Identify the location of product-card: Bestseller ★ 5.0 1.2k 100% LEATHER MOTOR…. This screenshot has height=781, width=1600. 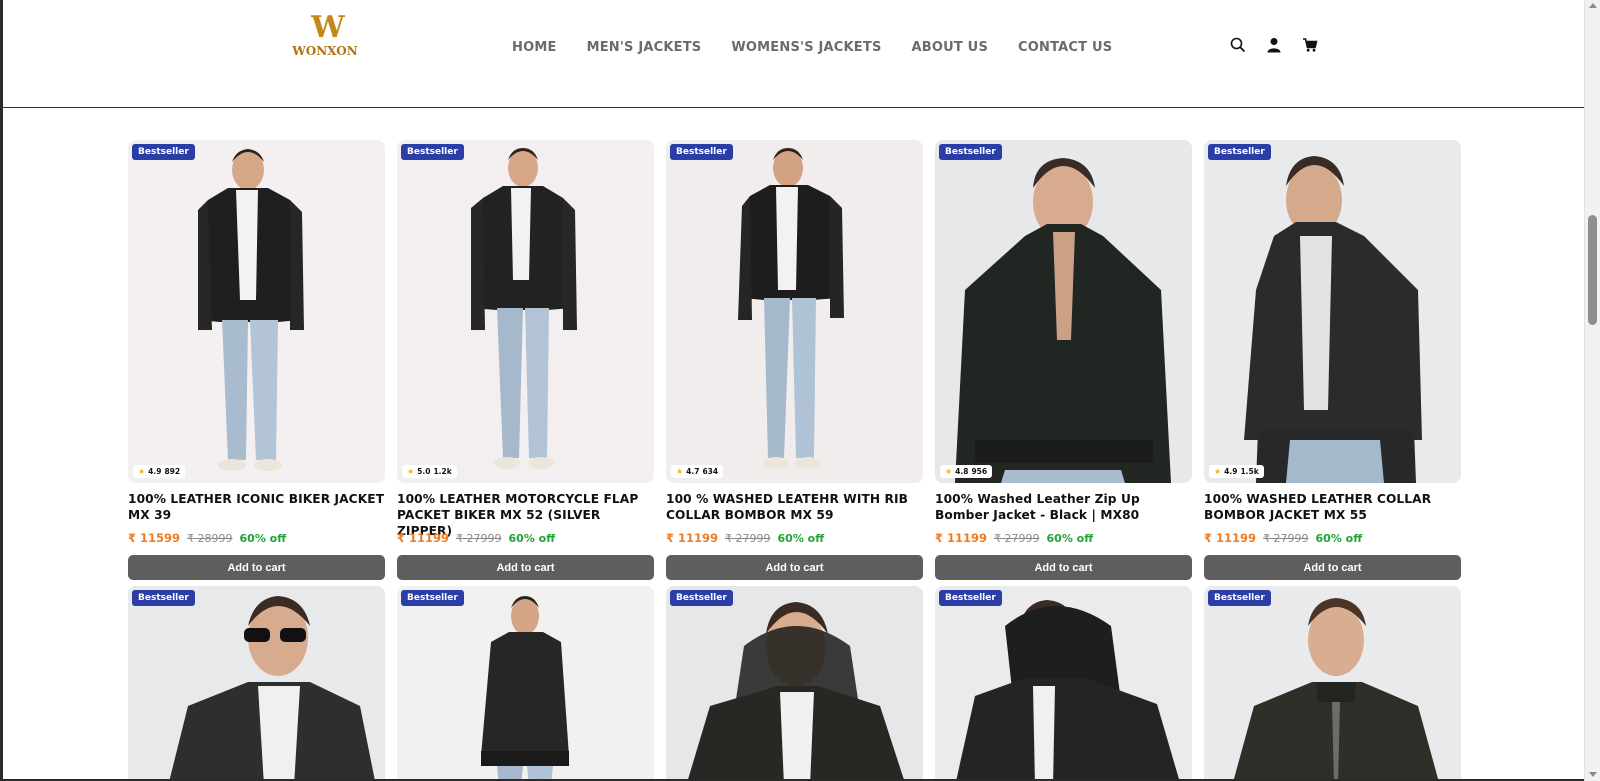
(525, 360).